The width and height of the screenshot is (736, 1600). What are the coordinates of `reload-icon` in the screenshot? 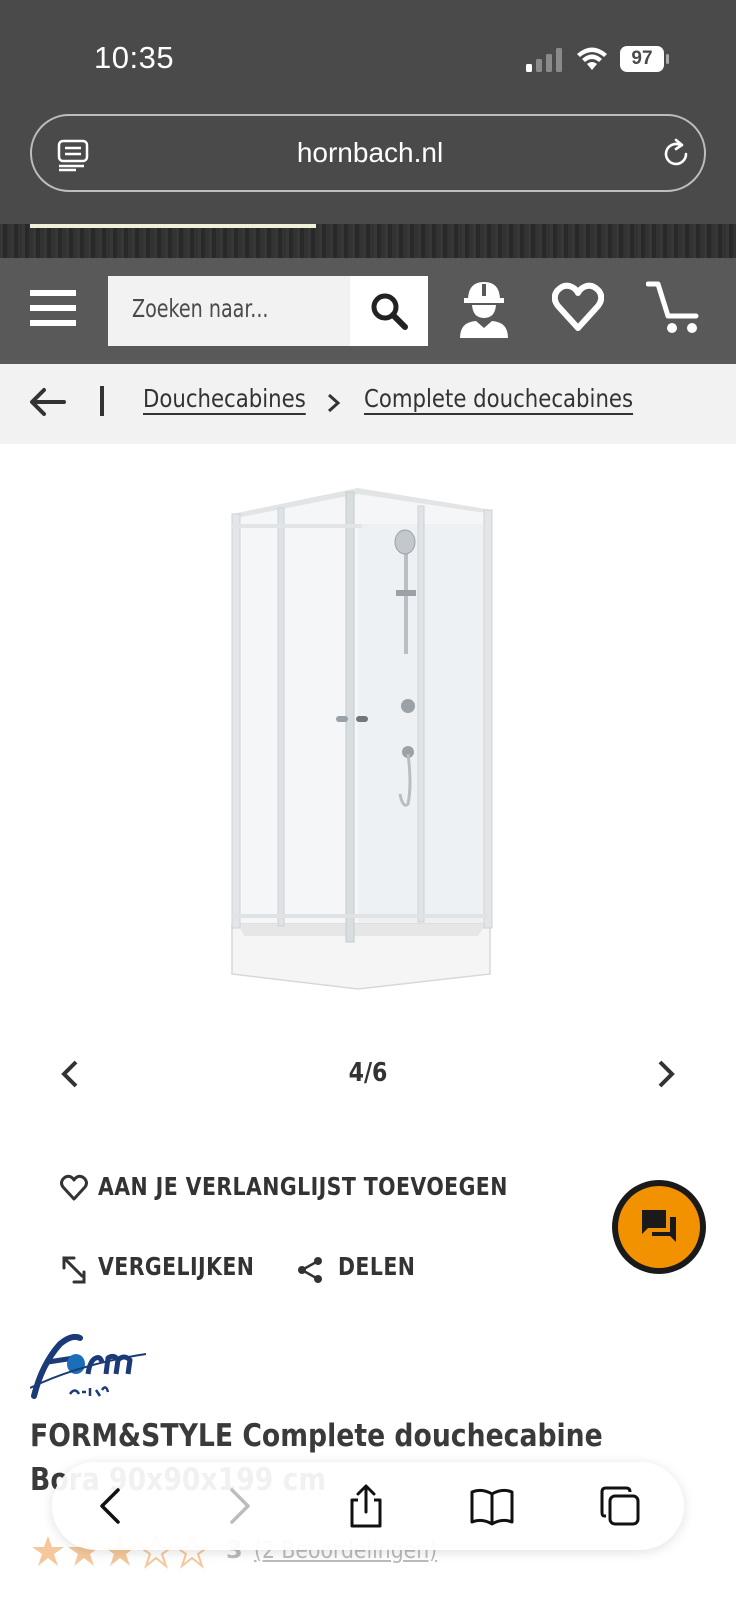 It's located at (676, 154).